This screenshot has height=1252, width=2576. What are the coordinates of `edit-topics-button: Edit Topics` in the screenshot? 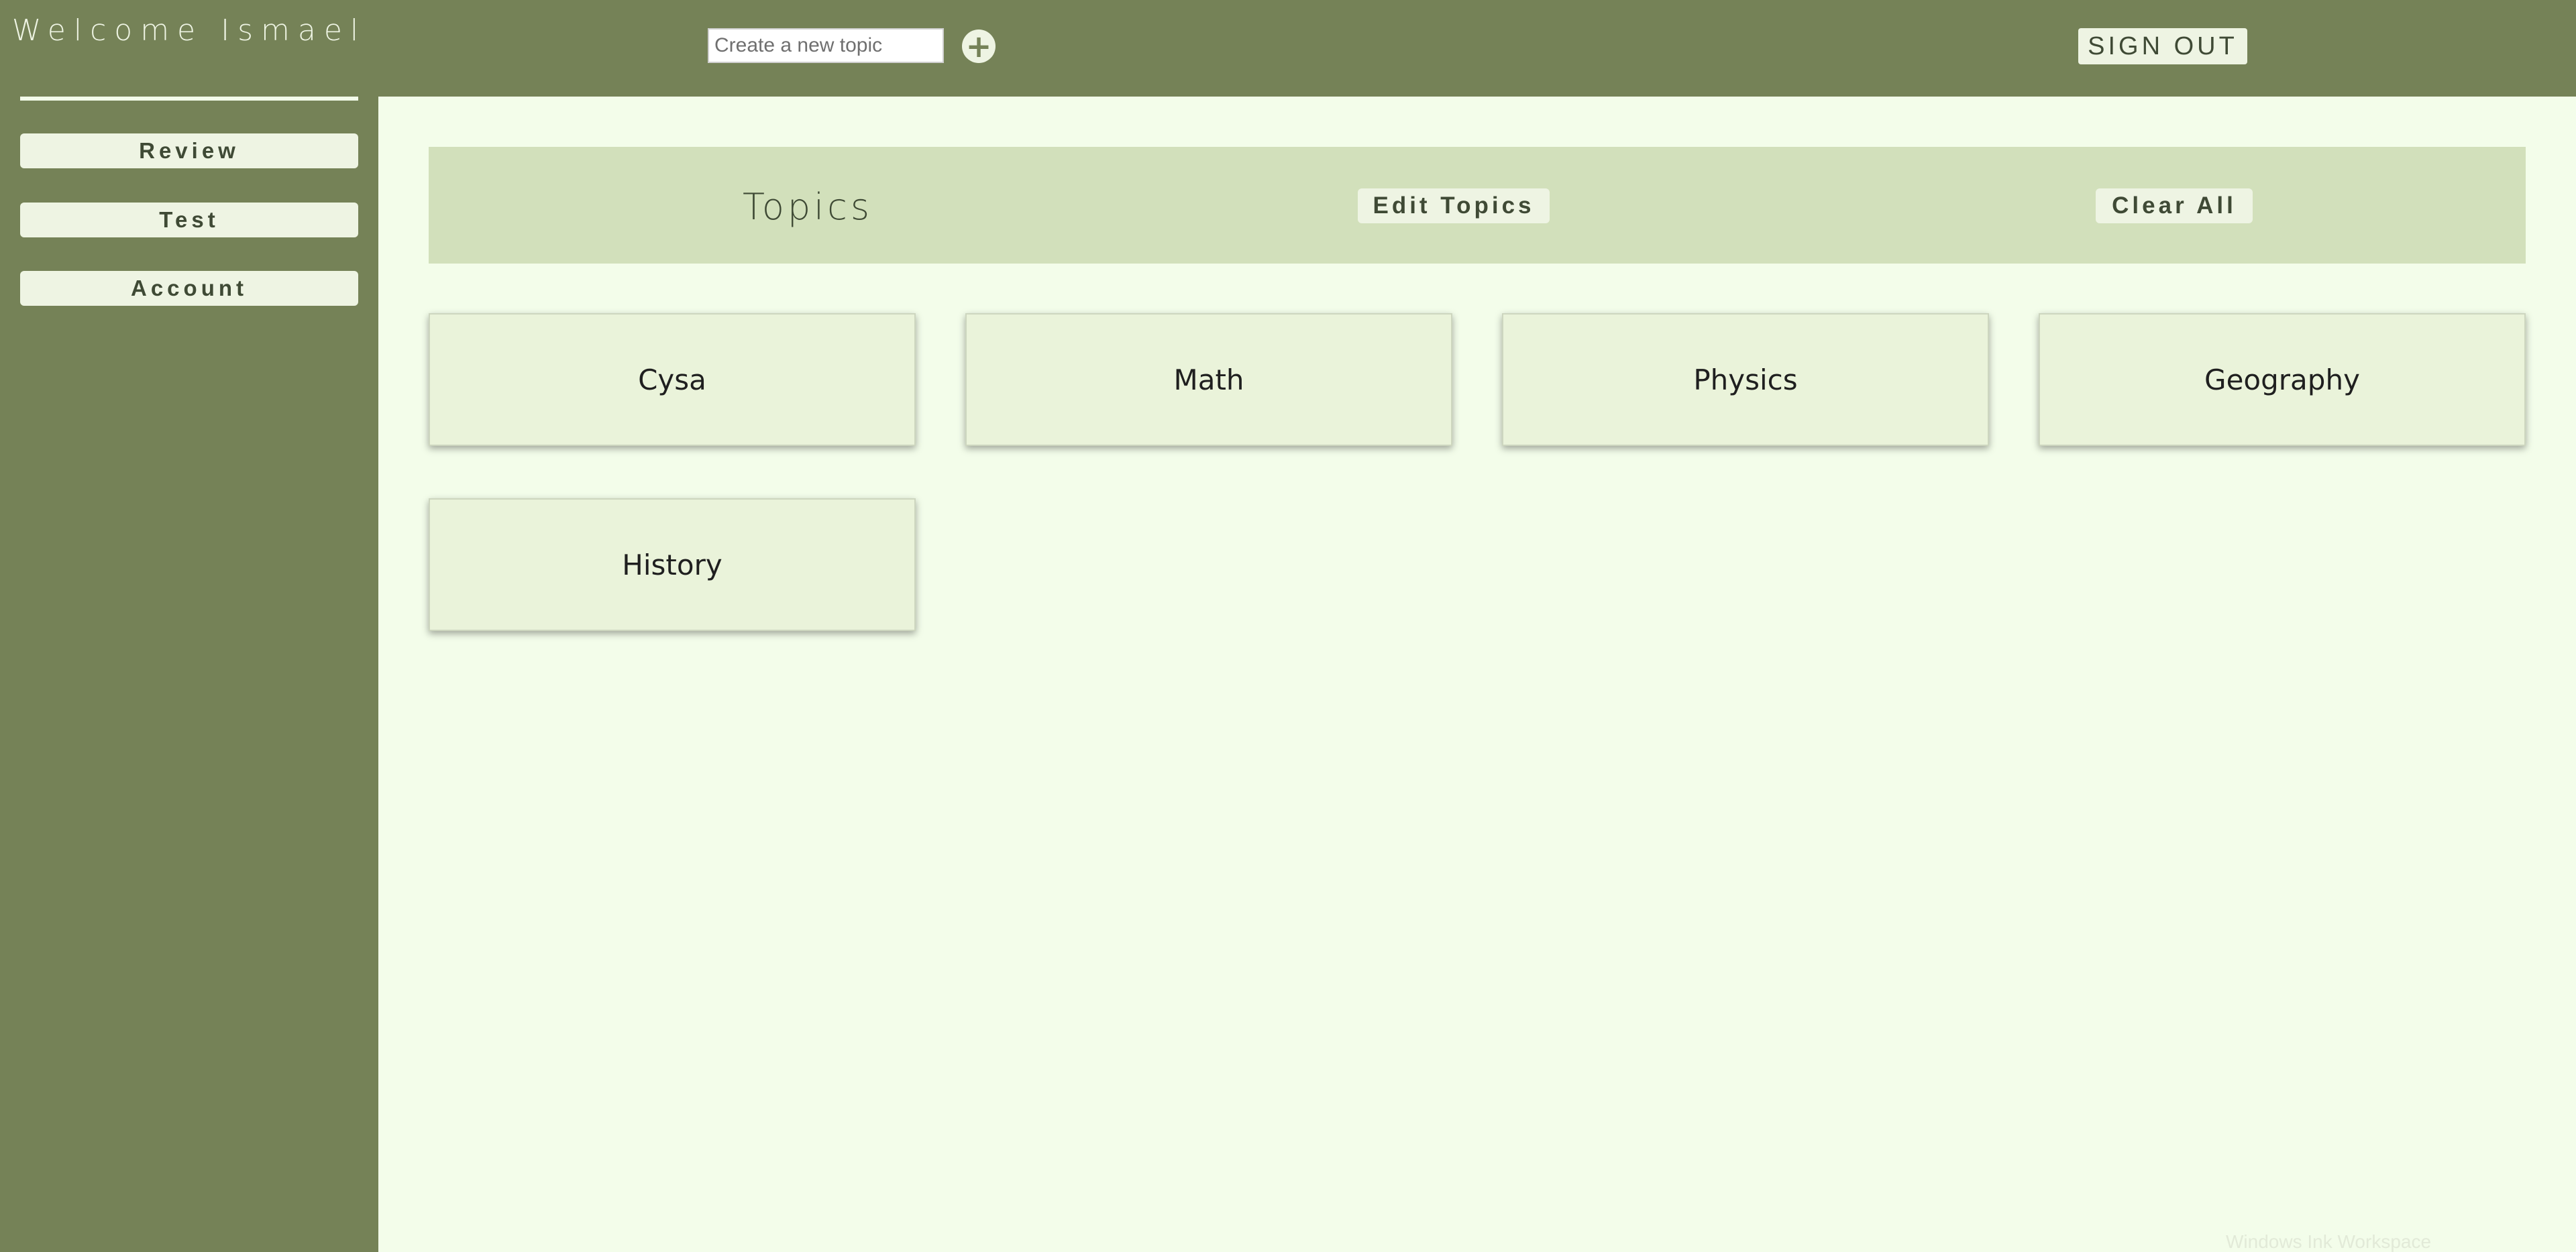 It's located at (1454, 205).